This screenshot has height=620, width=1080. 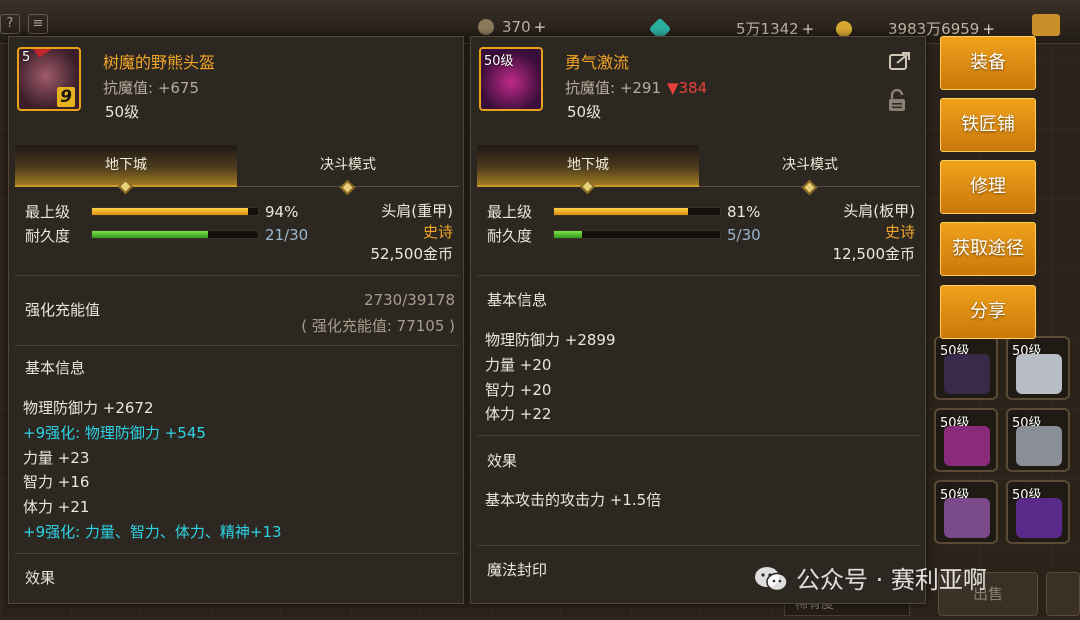 I want to click on stat-line: 力量 +23, so click(x=56, y=458).